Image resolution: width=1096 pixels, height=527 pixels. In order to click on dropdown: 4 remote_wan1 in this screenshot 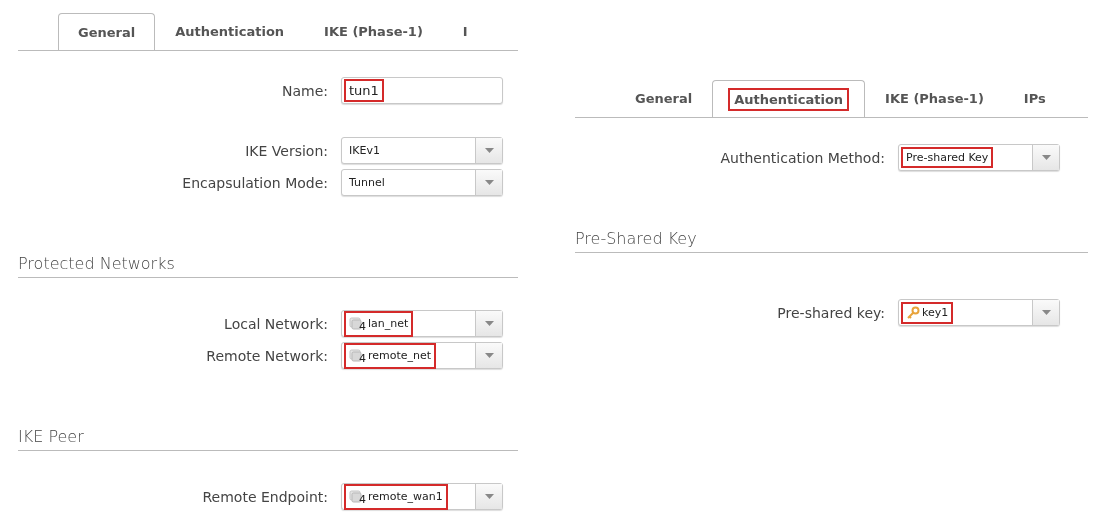, I will do `click(422, 496)`.